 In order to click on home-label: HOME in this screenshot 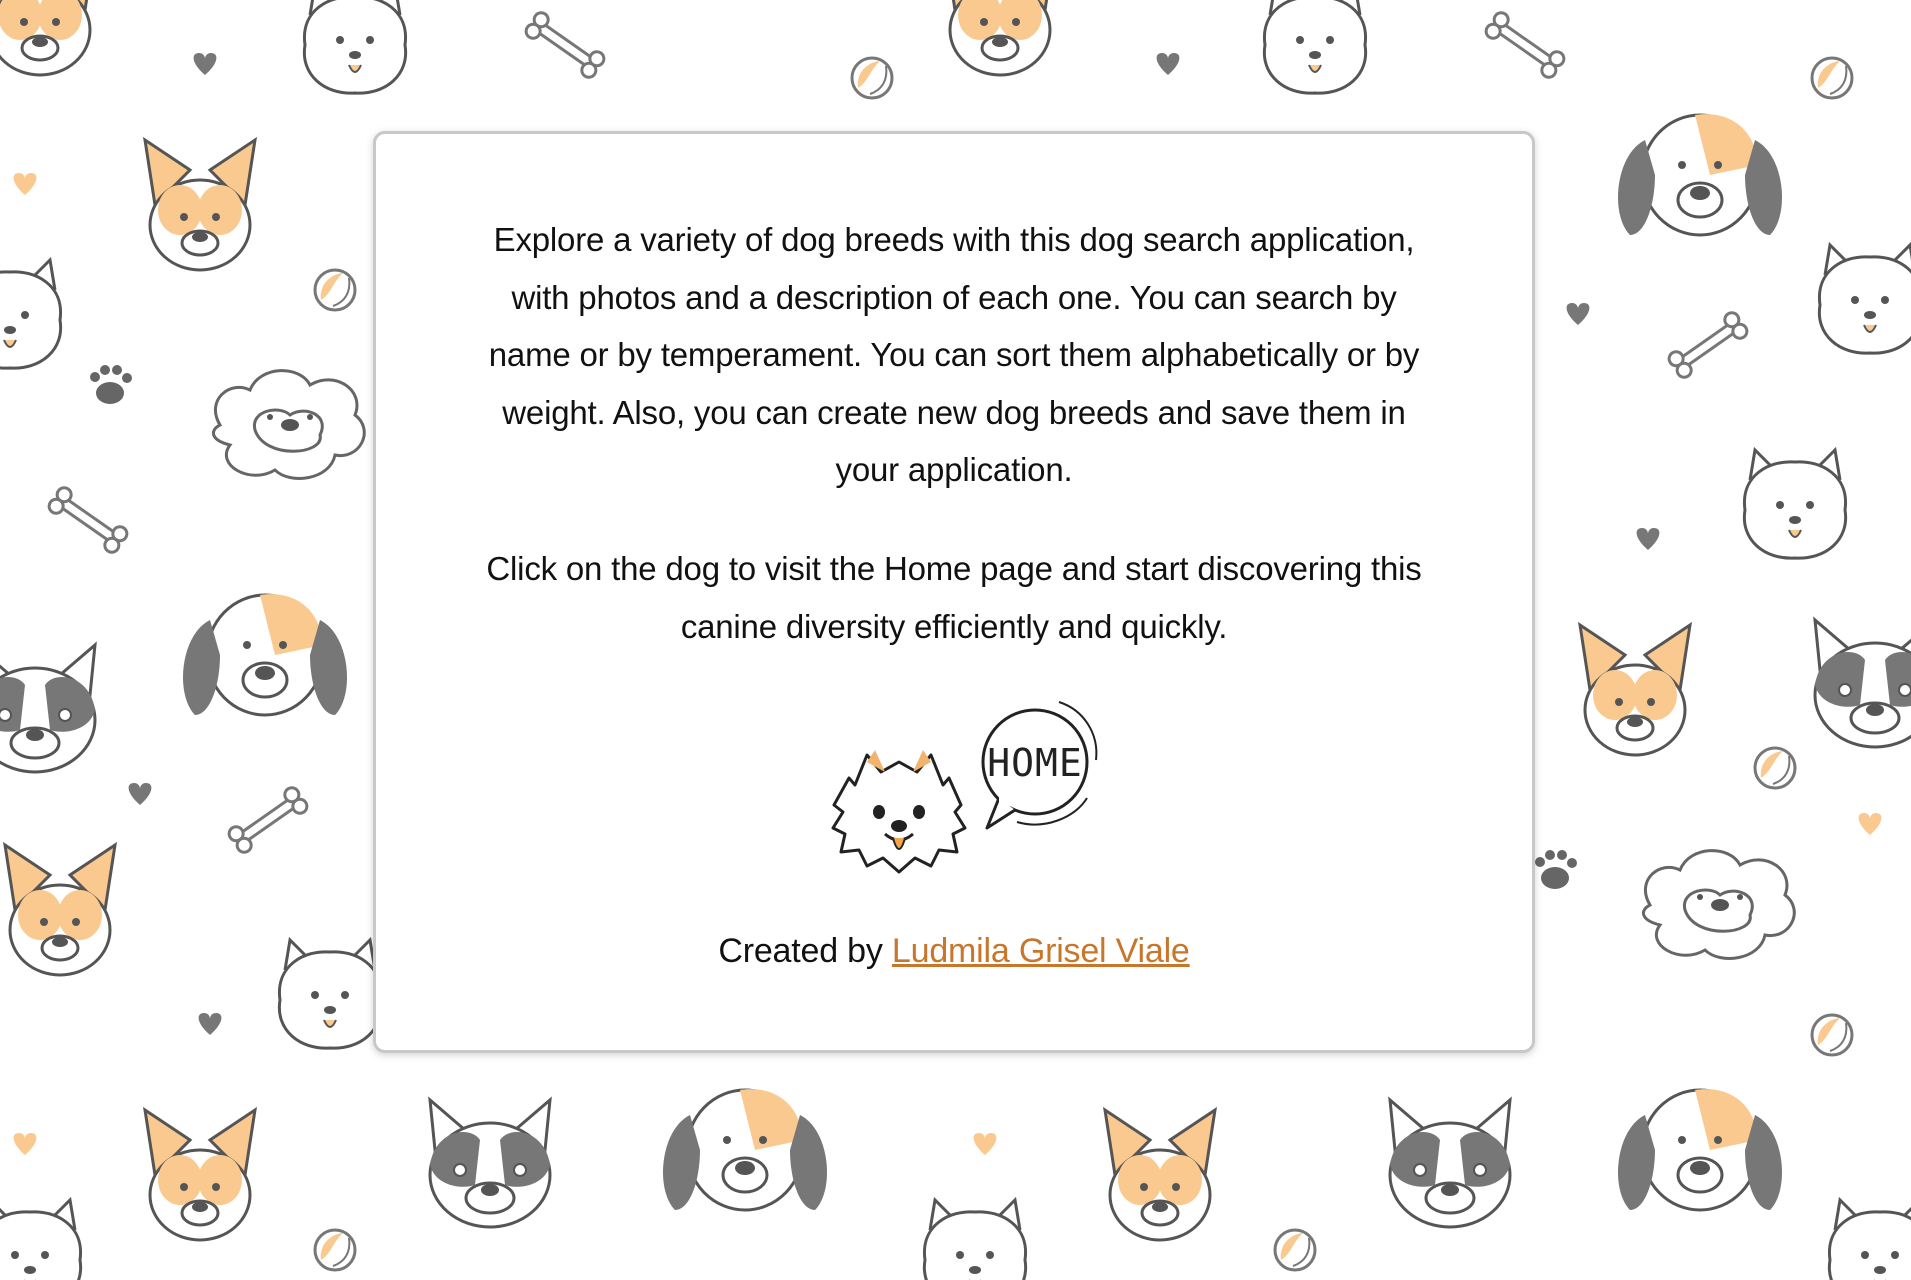, I will do `click(1035, 763)`.